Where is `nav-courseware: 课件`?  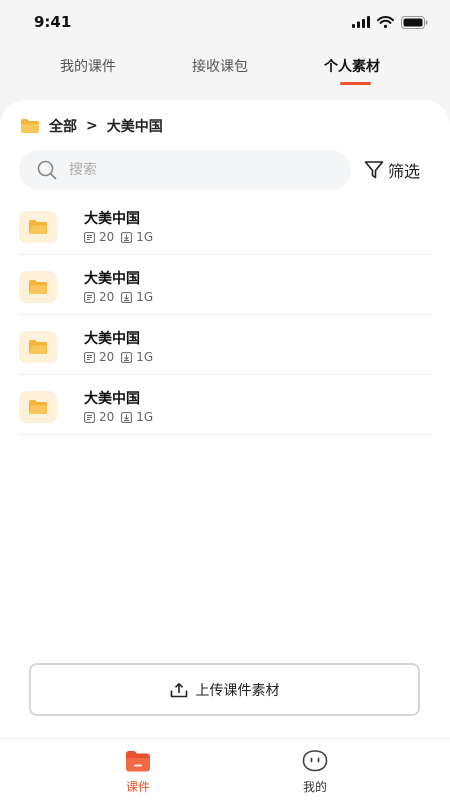 nav-courseware: 课件 is located at coordinates (138, 769).